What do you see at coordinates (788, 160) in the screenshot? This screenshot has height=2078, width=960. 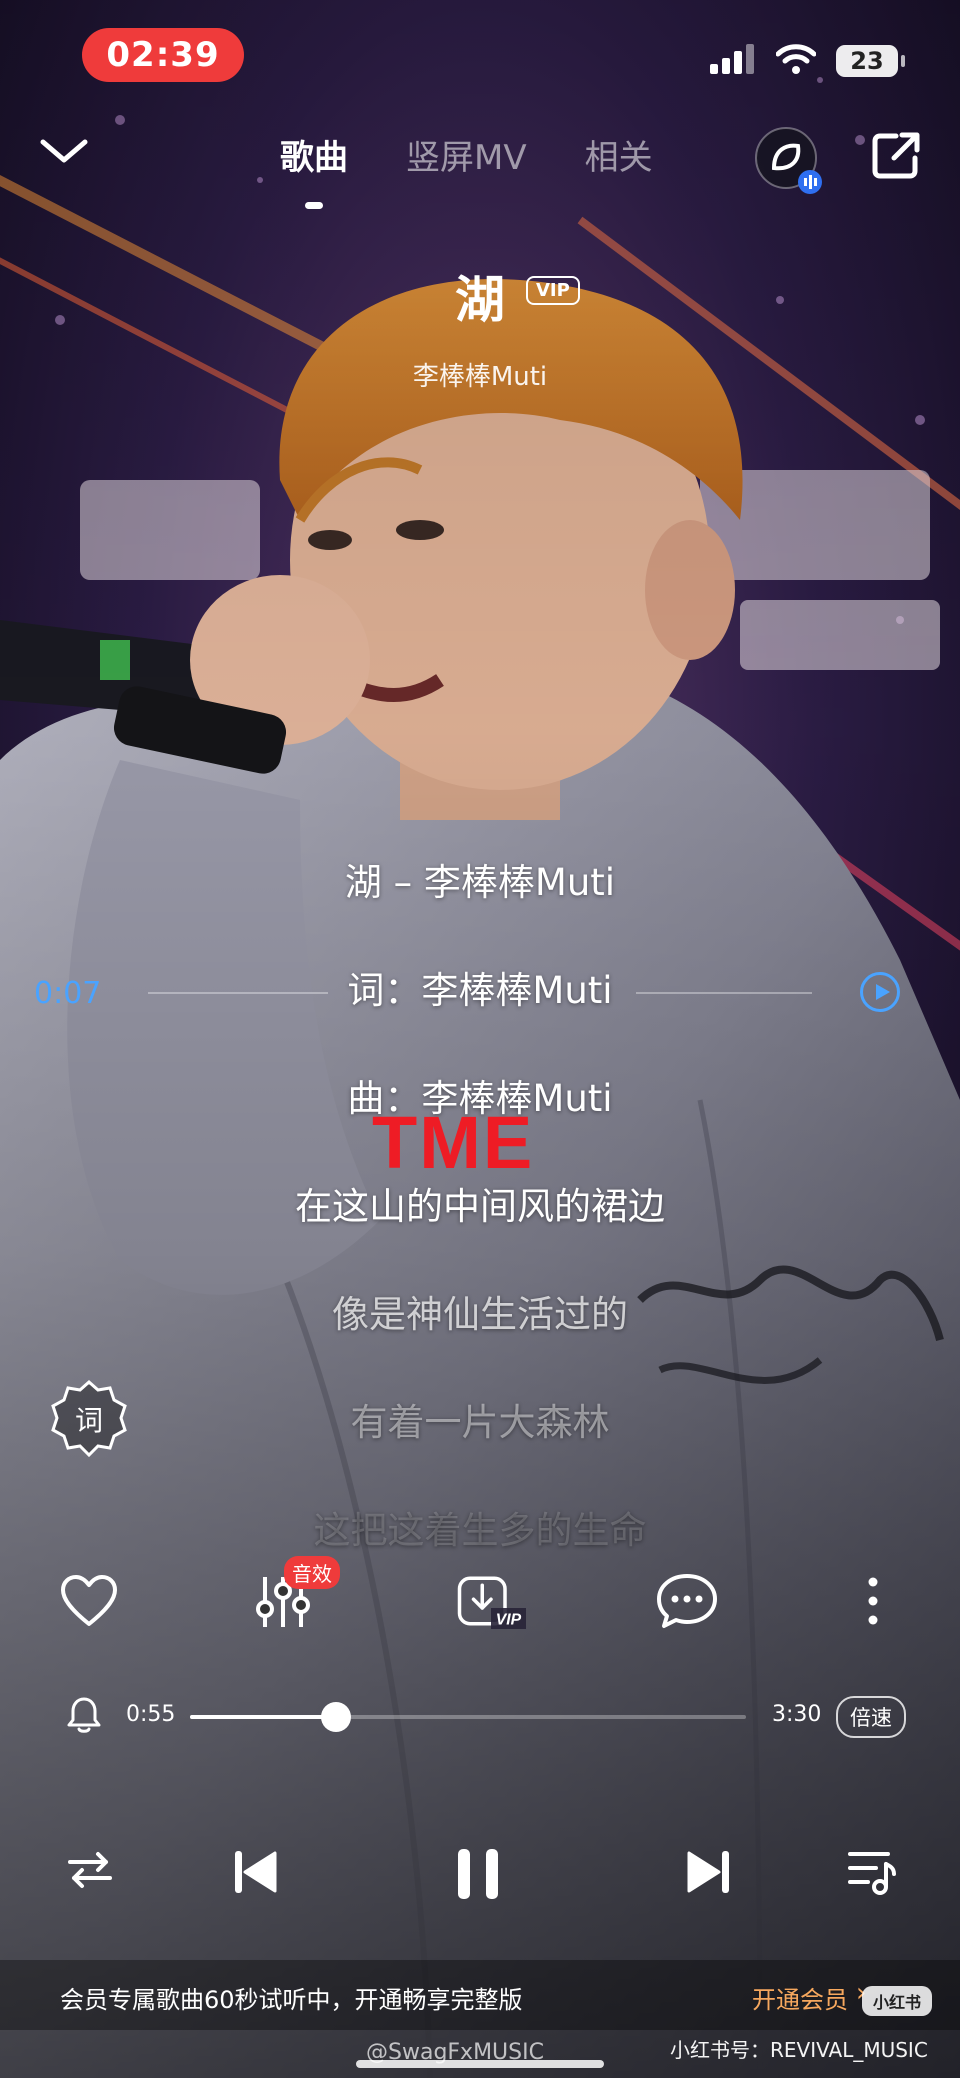 I see `listen-together-icon` at bounding box center [788, 160].